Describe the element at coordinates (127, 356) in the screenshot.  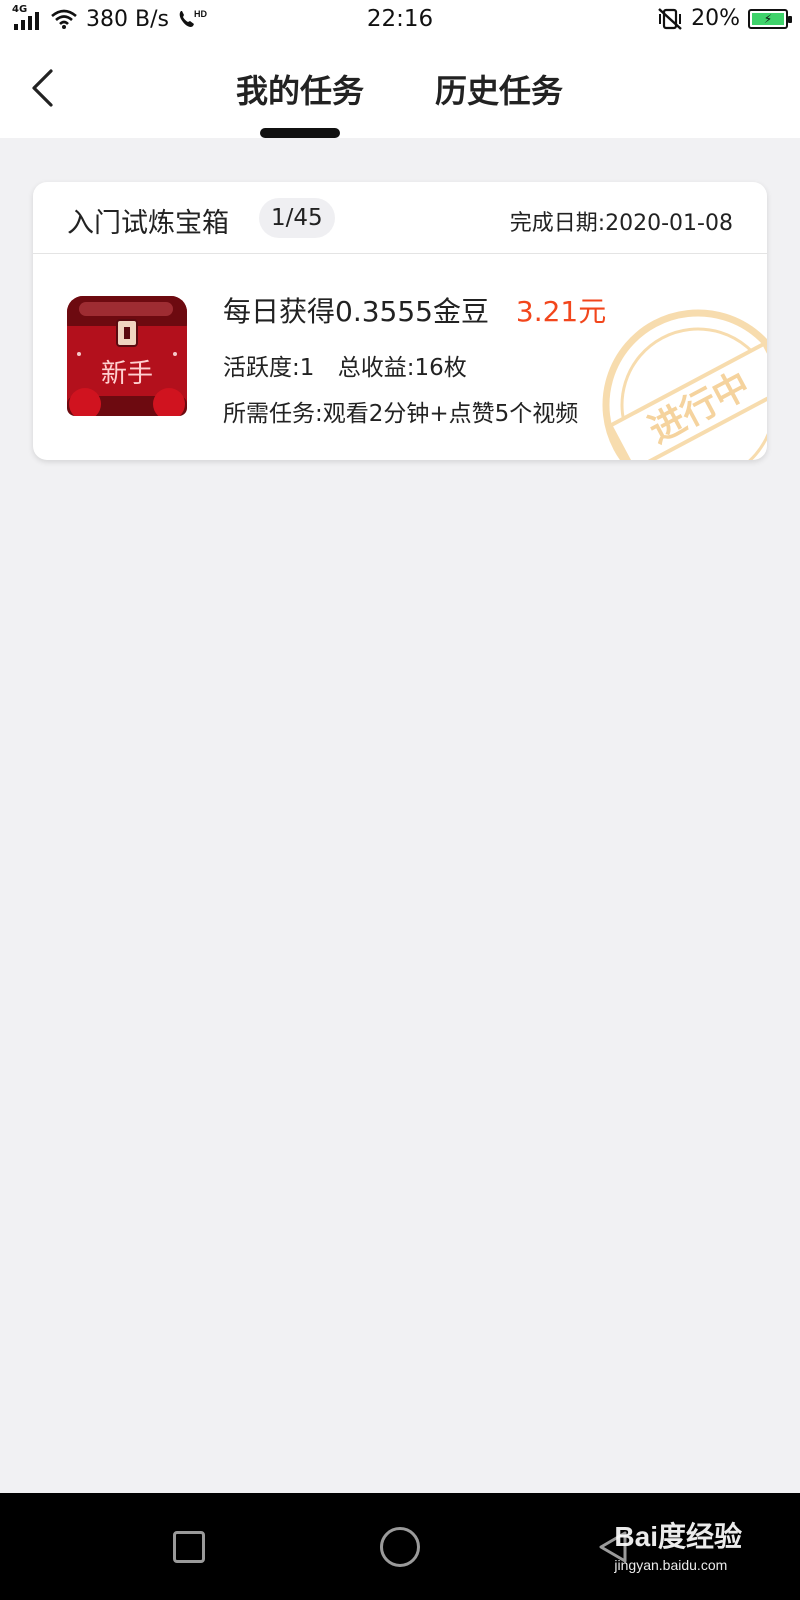
I see `treasure-chest-icon: 新手` at that location.